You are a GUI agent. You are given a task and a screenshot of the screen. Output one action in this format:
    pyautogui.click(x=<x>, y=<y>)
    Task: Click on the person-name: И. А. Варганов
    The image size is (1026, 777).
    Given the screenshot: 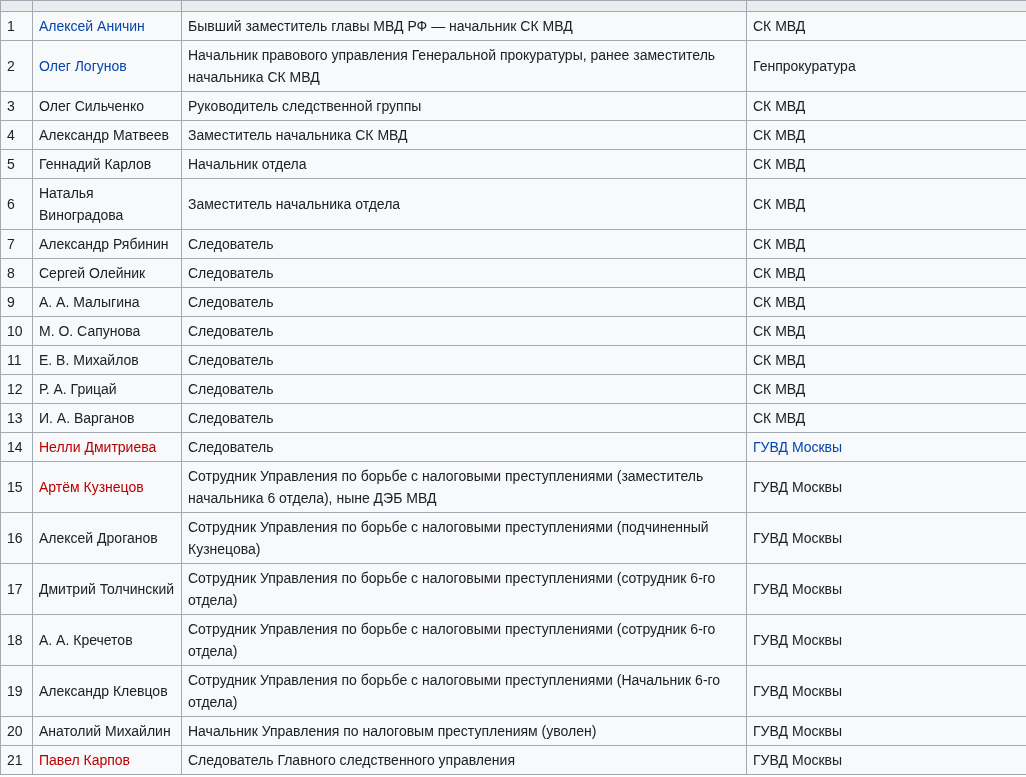 What is the action you would take?
    pyautogui.click(x=87, y=418)
    